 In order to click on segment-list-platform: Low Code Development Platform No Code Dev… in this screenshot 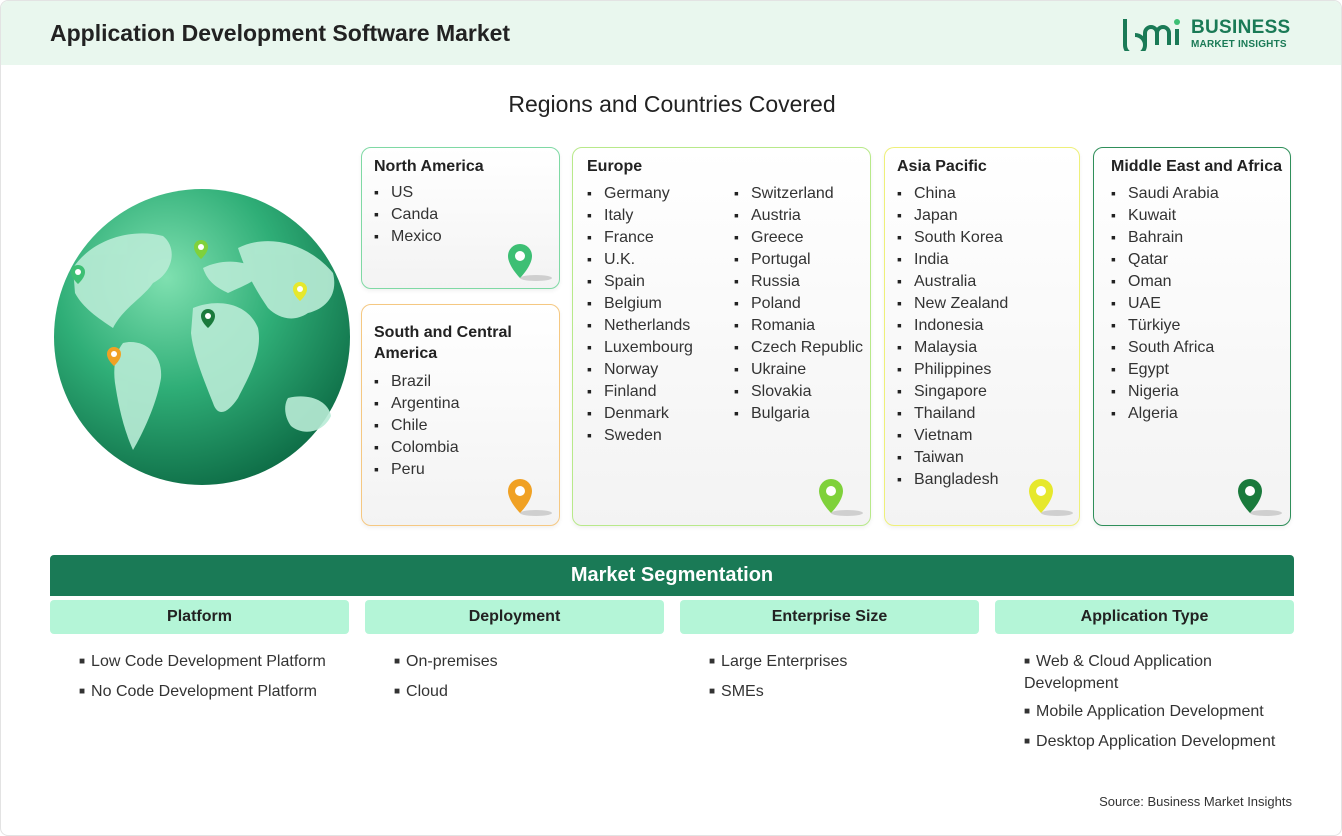, I will do `click(214, 682)`.